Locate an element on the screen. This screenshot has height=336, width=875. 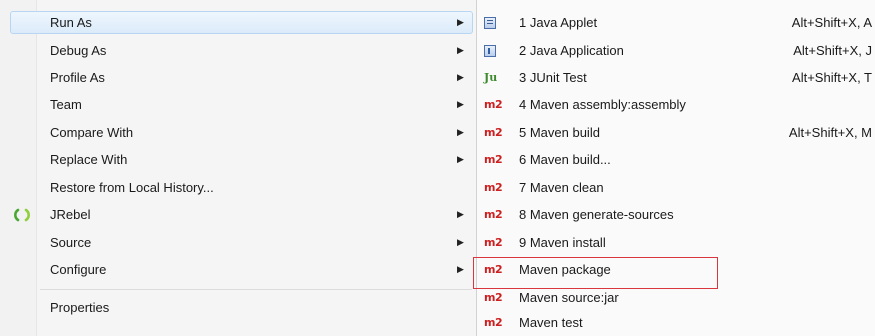
menu-item-label: Debug As is located at coordinates (78, 50).